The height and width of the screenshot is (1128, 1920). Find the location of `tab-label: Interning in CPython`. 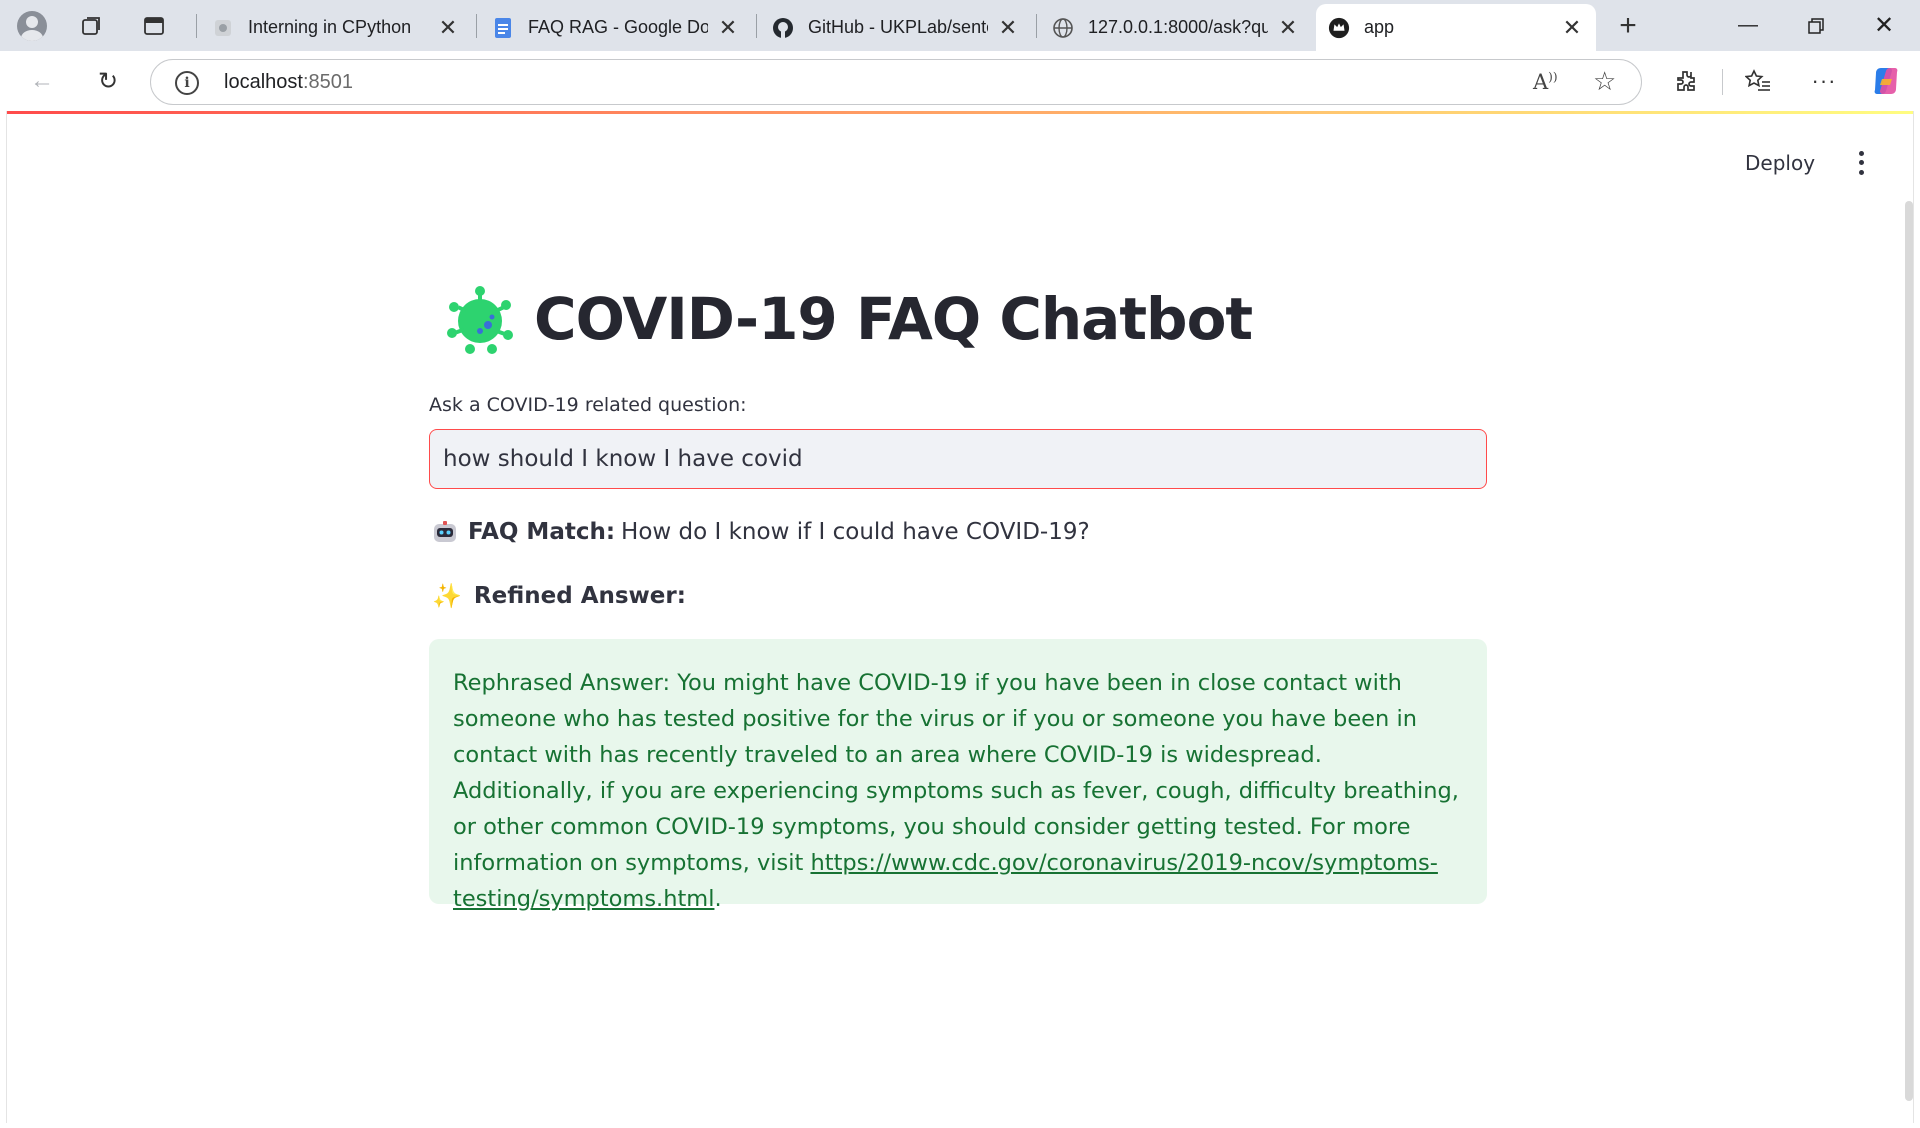

tab-label: Interning in CPython is located at coordinates (330, 27).